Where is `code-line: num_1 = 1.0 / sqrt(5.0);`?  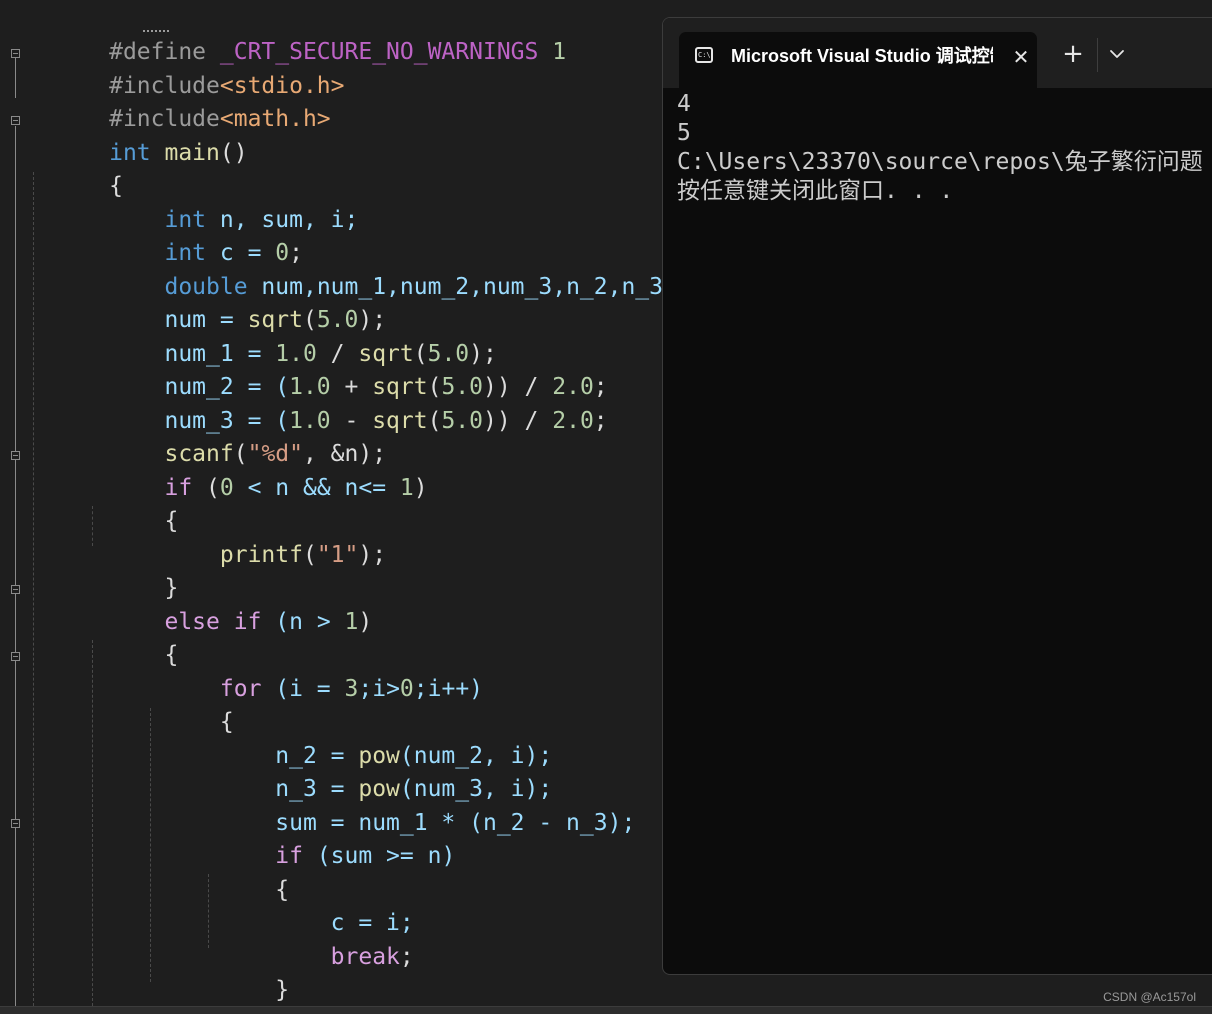 code-line: num_1 = 1.0 / sqrt(5.0); is located at coordinates (261, 336).